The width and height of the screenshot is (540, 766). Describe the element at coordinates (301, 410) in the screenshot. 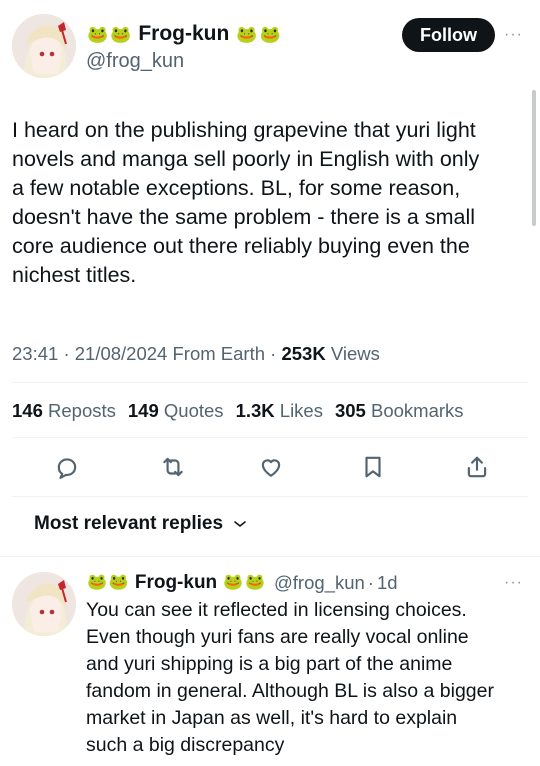

I see `likes-label: Likes` at that location.